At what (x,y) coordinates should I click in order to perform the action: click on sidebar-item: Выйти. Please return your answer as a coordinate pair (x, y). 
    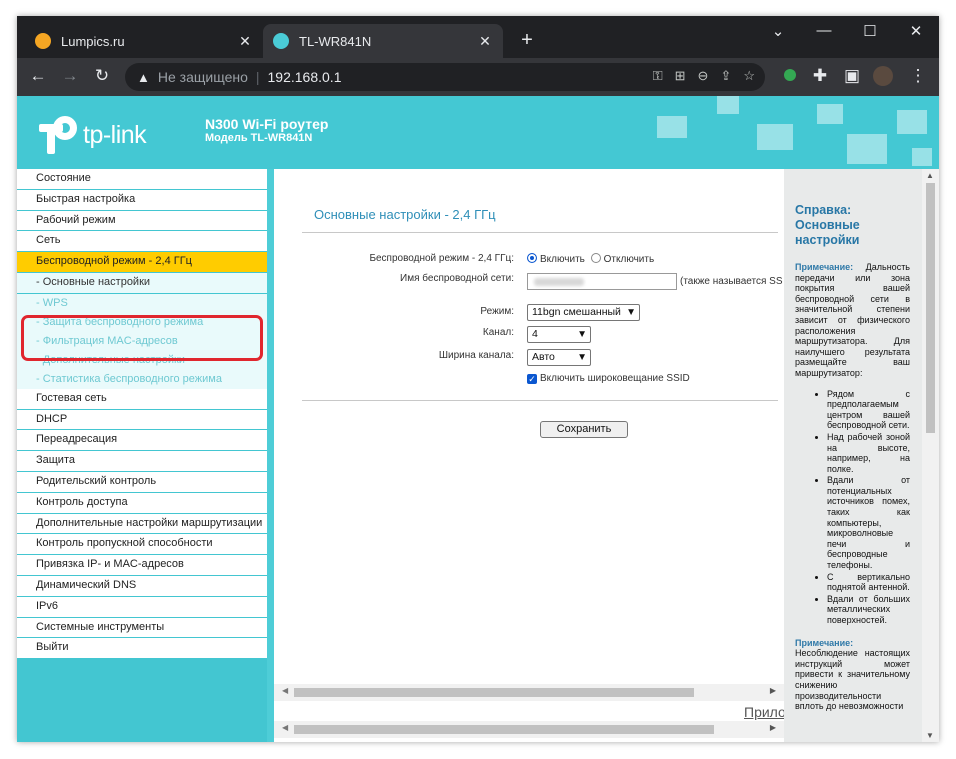
    Looking at the image, I should click on (142, 649).